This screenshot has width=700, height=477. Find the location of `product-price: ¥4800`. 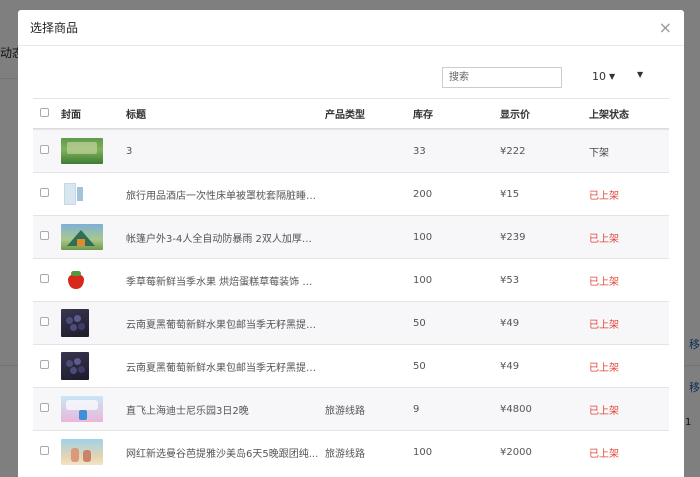

product-price: ¥4800 is located at coordinates (516, 409).